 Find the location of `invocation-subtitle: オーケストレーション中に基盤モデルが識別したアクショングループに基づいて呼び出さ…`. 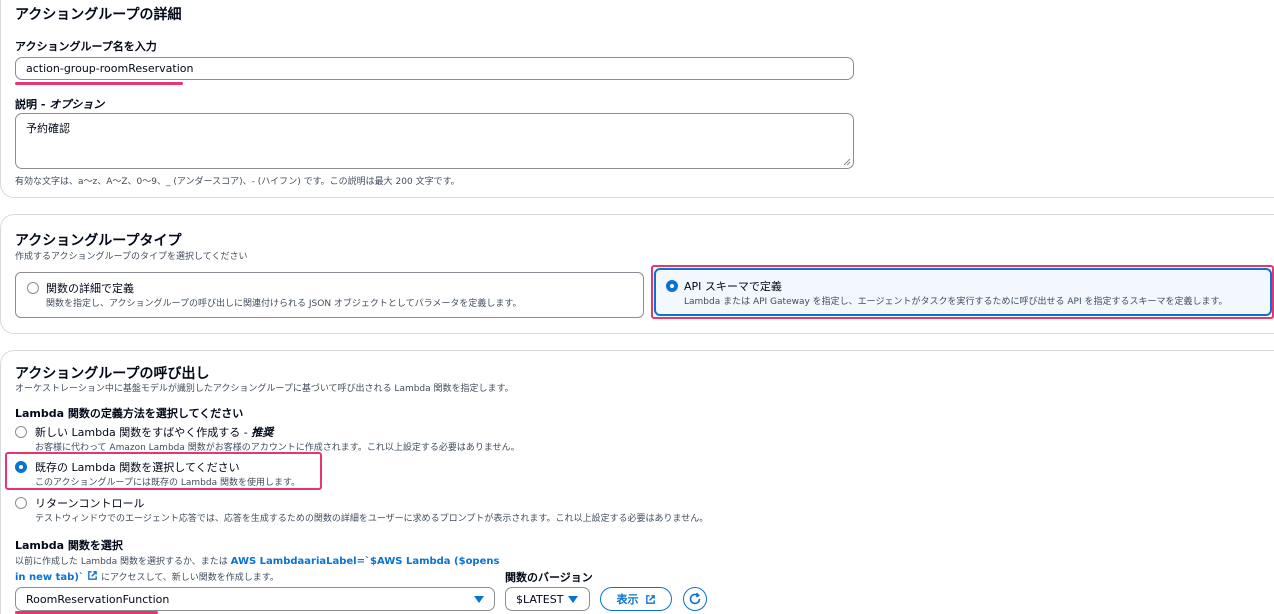

invocation-subtitle: オーケストレーション中に基盤モデルが識別したアクショングループに基づいて呼び出さ… is located at coordinates (264, 389).